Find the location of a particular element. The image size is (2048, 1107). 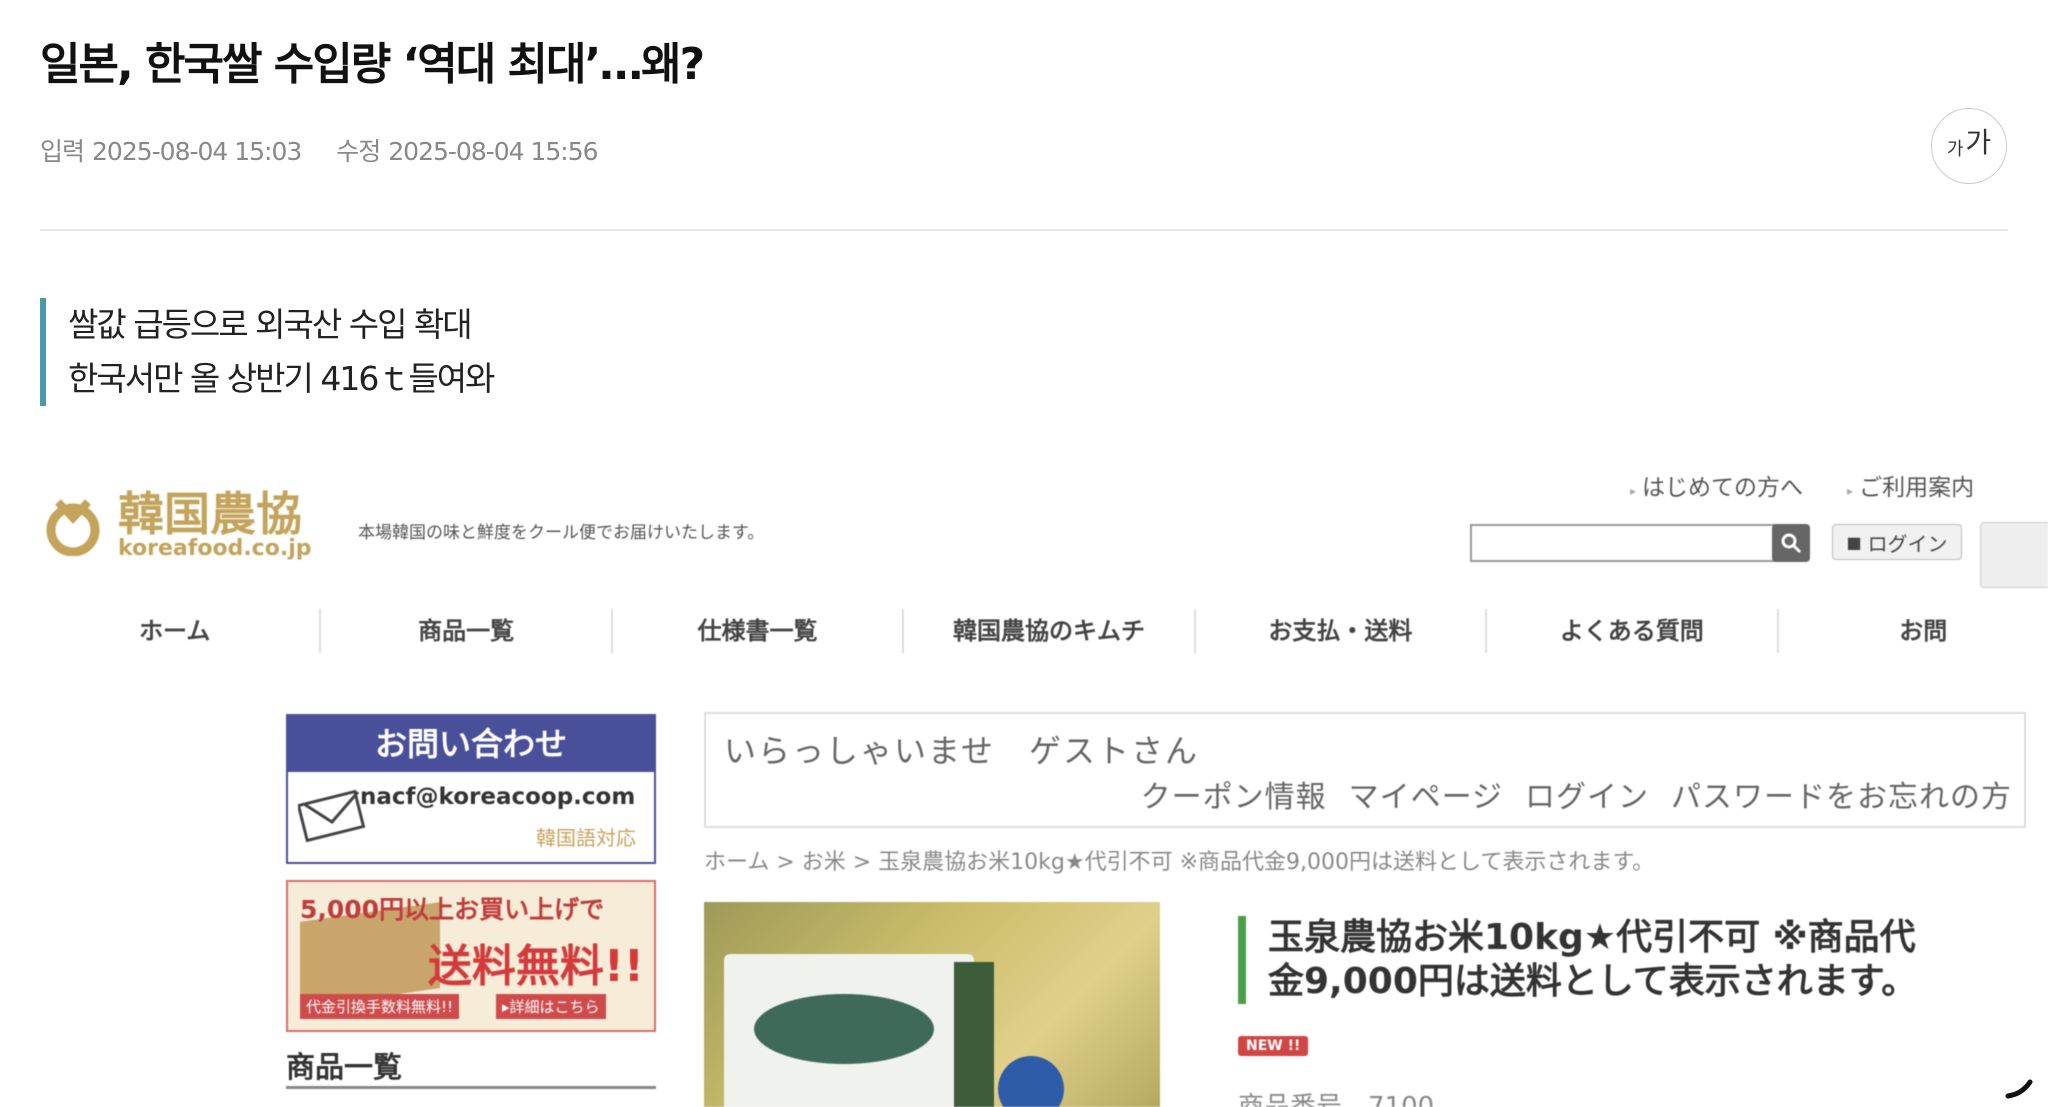

site-login-label: ログイン is located at coordinates (1907, 543).